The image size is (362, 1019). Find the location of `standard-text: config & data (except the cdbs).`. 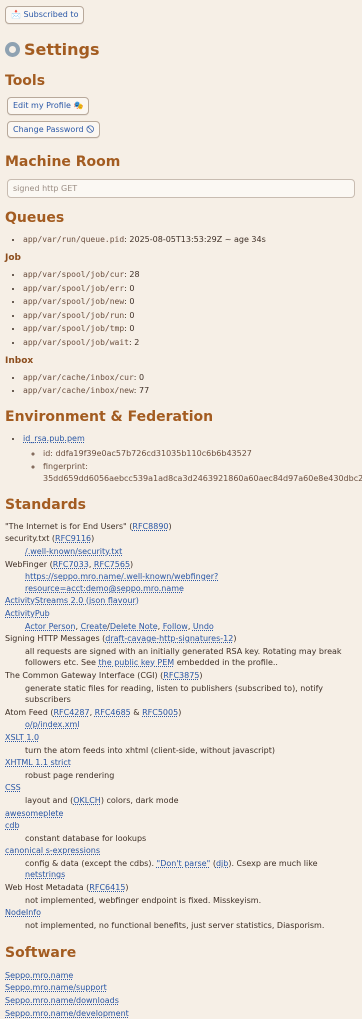

standard-text: config & data (except the cdbs). is located at coordinates (91, 863).